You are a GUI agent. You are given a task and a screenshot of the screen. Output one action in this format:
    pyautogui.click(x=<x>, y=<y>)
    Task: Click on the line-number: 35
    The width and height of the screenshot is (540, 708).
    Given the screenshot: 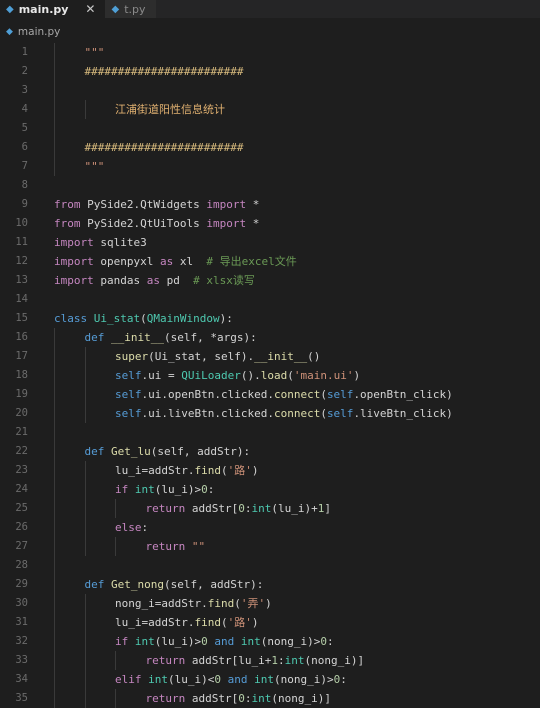 What is the action you would take?
    pyautogui.click(x=21, y=698)
    